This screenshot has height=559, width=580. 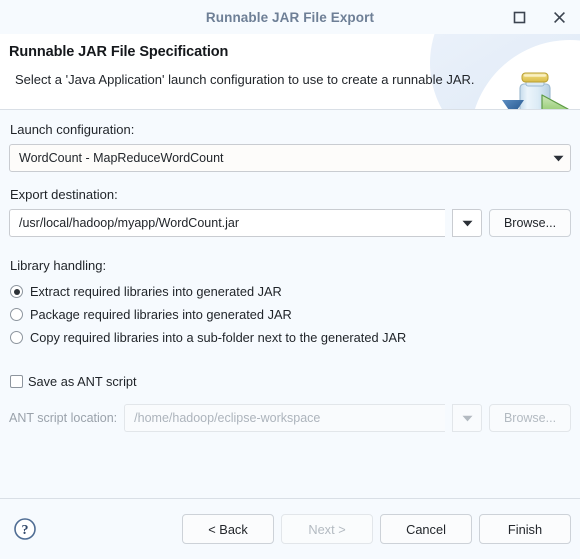 I want to click on library-handling-label: Library handling:, so click(x=58, y=265).